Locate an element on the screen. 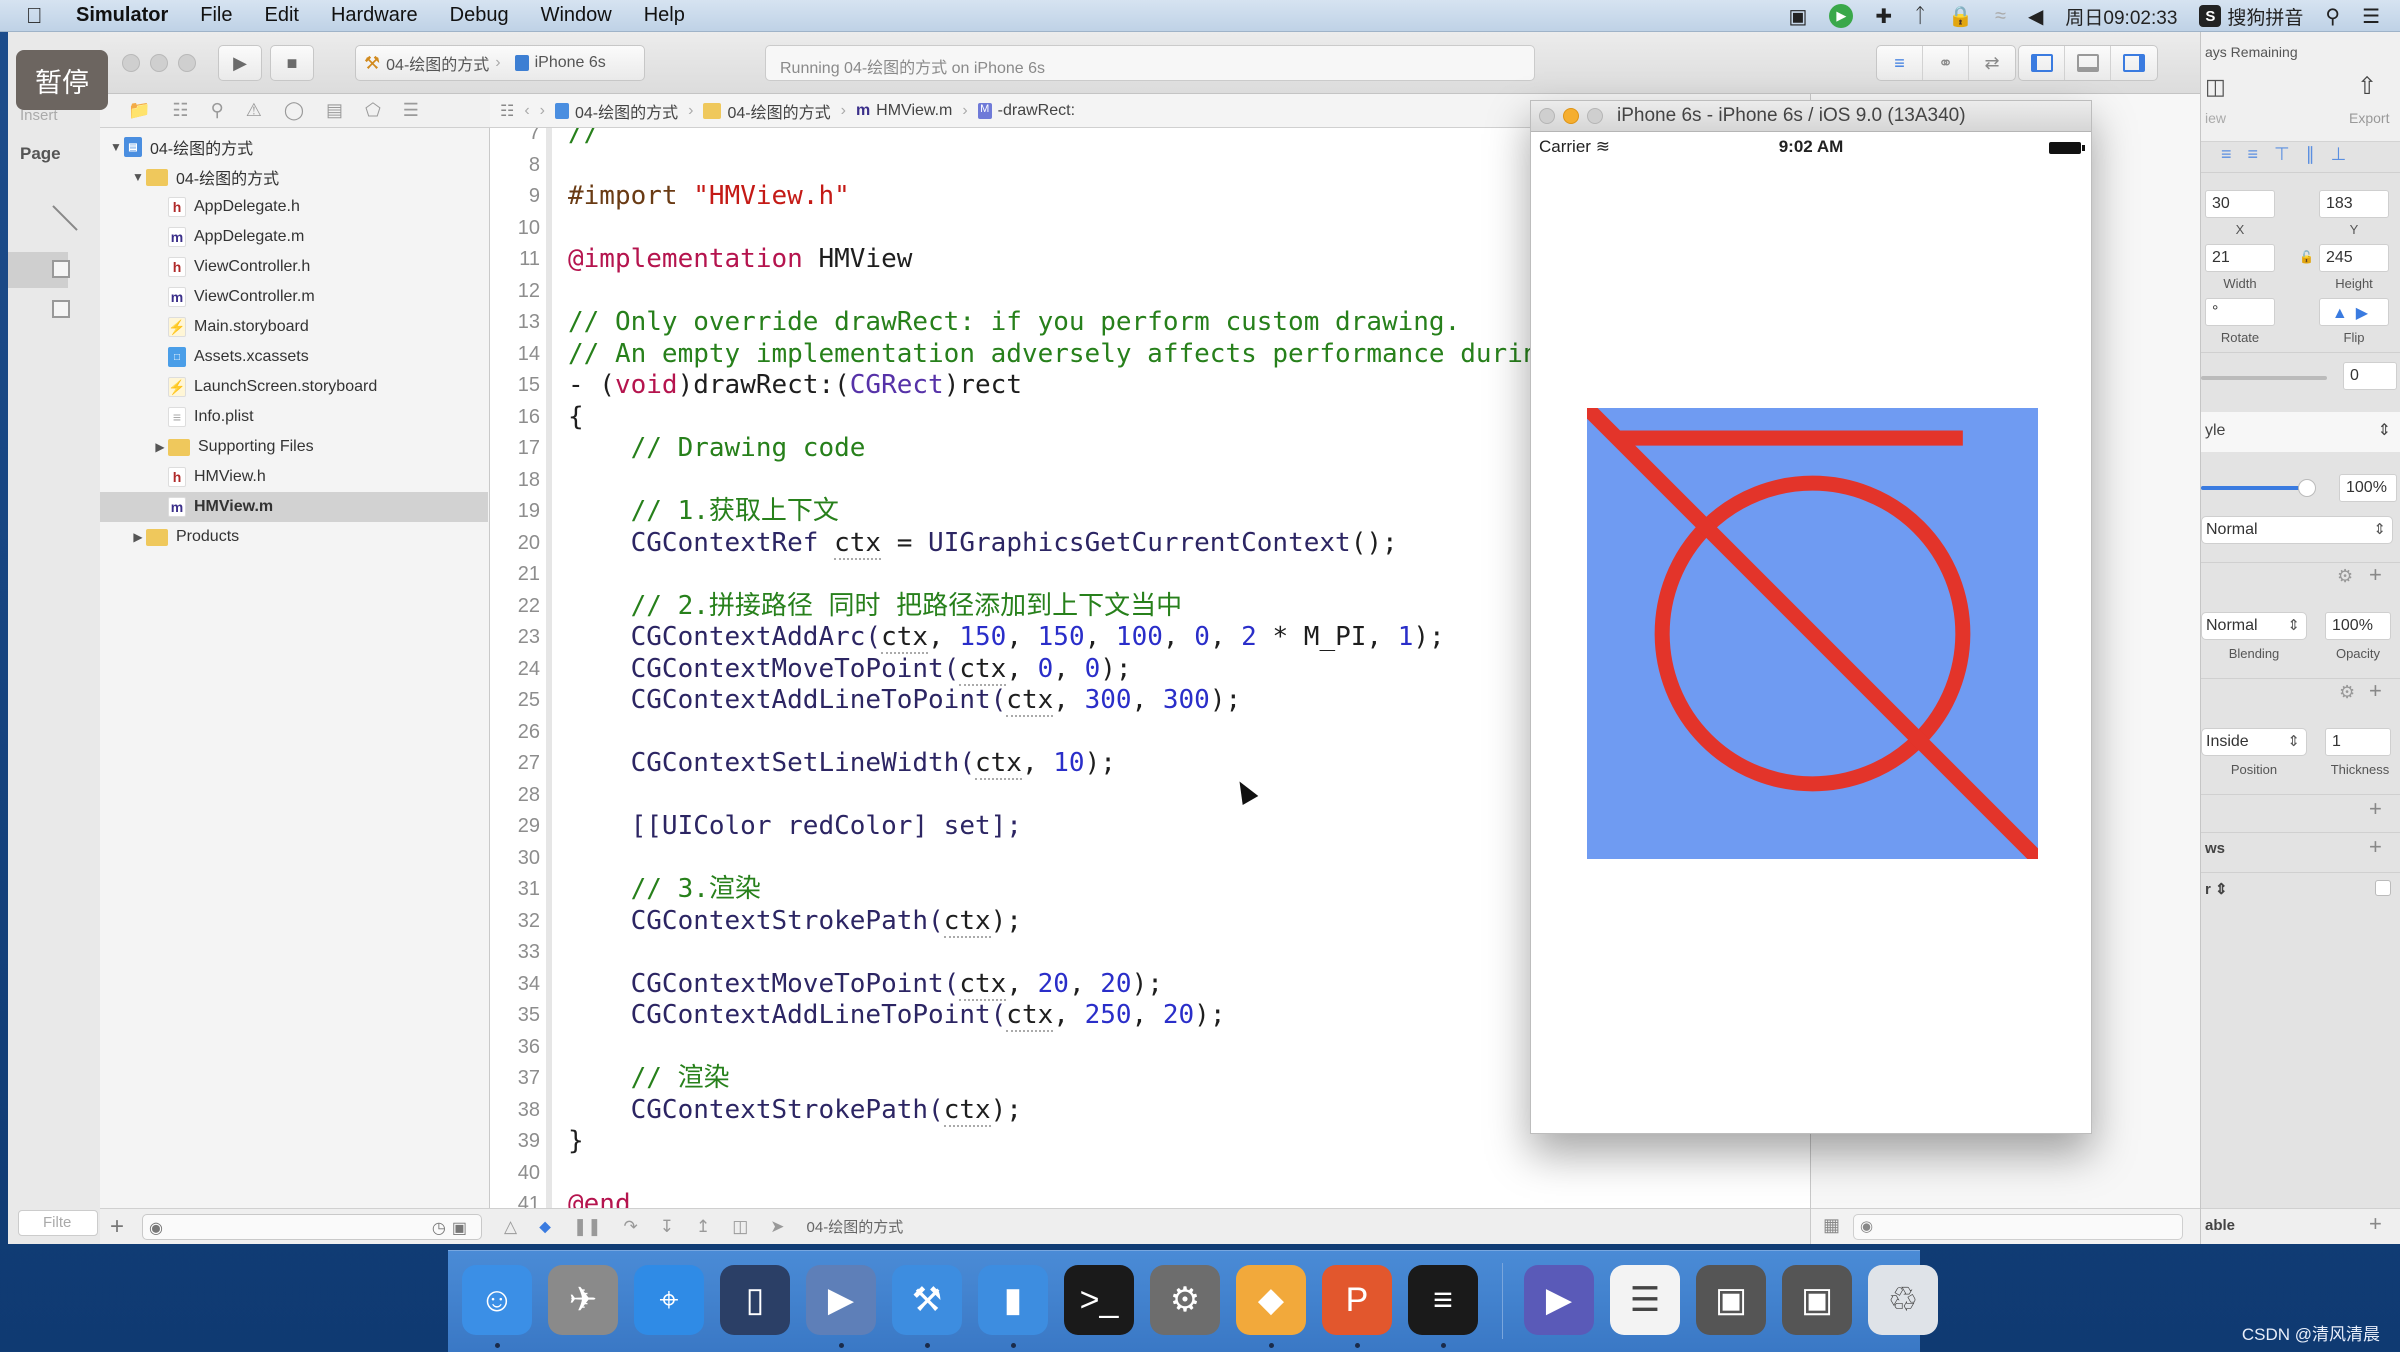  menu-window: Window is located at coordinates (576, 15).